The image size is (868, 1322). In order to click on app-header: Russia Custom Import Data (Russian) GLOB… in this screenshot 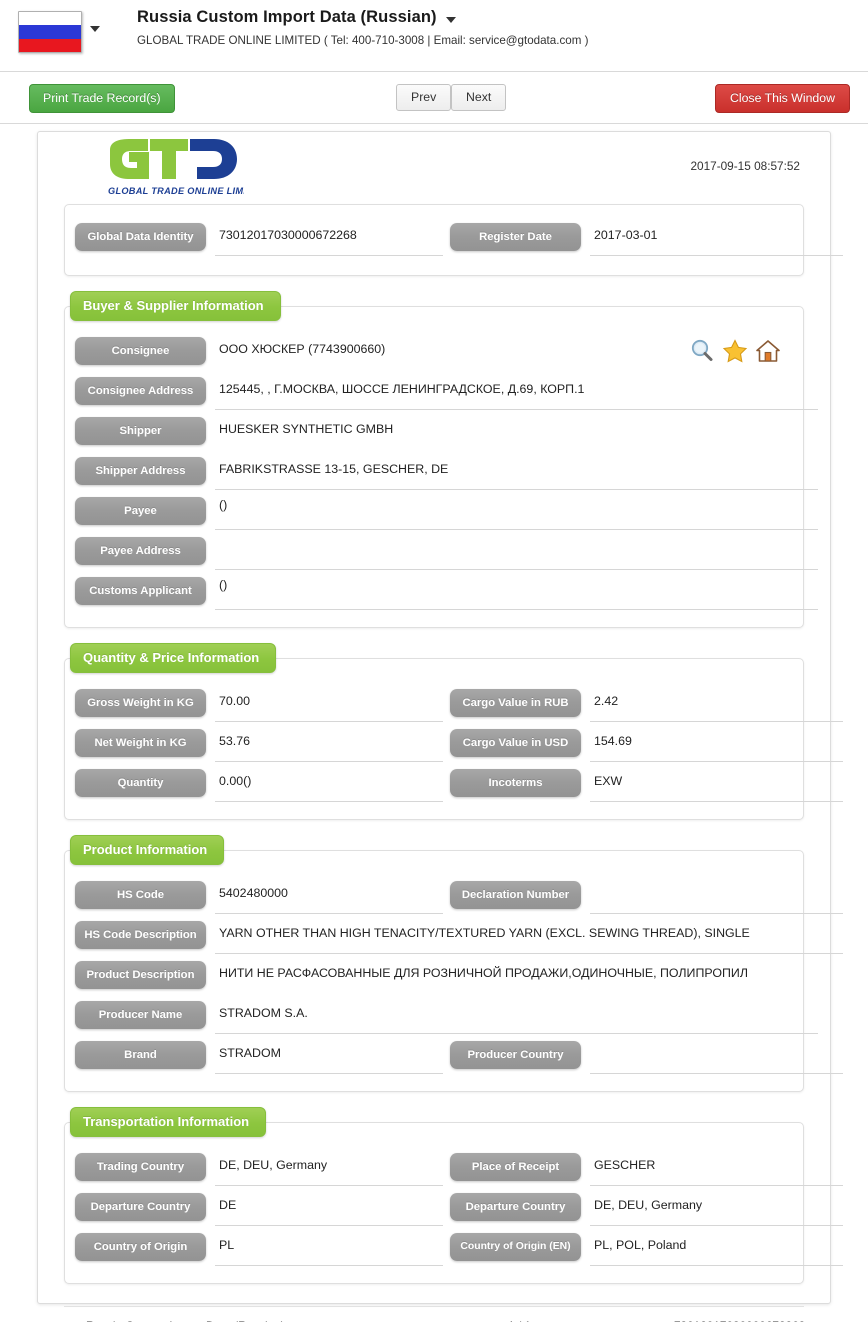, I will do `click(434, 36)`.